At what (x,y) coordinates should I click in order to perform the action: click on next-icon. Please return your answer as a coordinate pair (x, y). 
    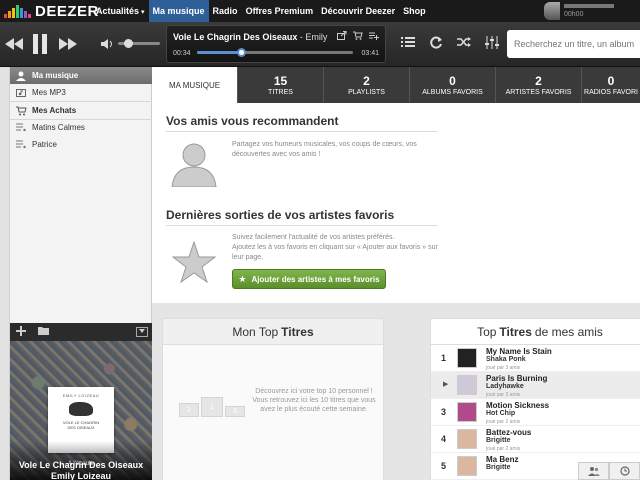
    Looking at the image, I should click on (68, 44).